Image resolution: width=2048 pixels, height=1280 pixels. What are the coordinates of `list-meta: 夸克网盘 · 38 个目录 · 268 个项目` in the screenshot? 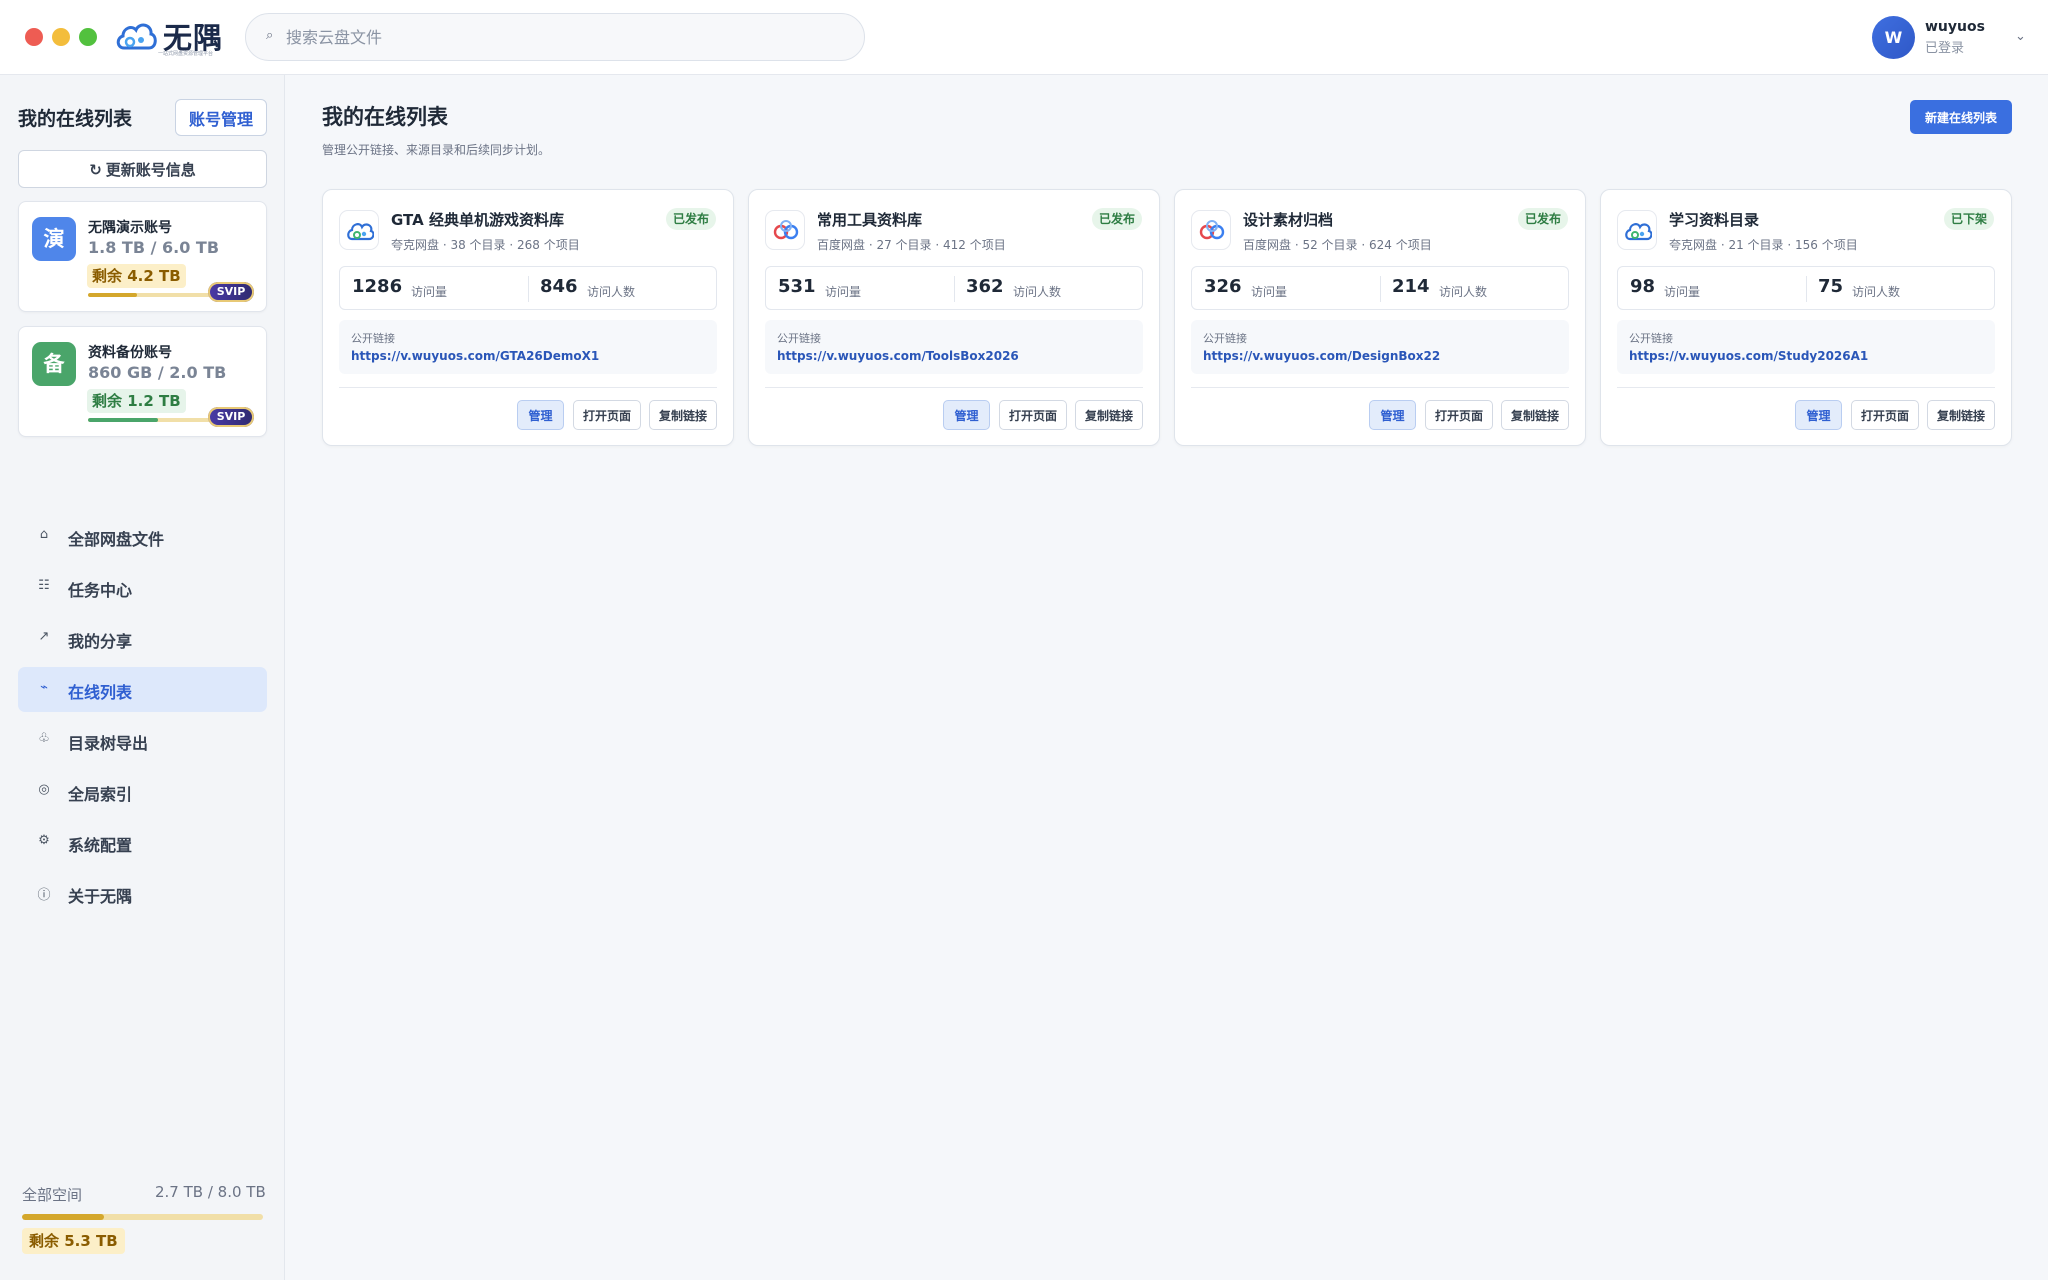 It's located at (485, 245).